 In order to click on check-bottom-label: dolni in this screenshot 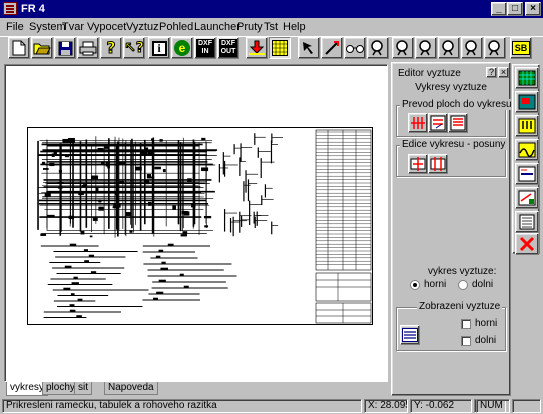, I will do `click(486, 340)`.